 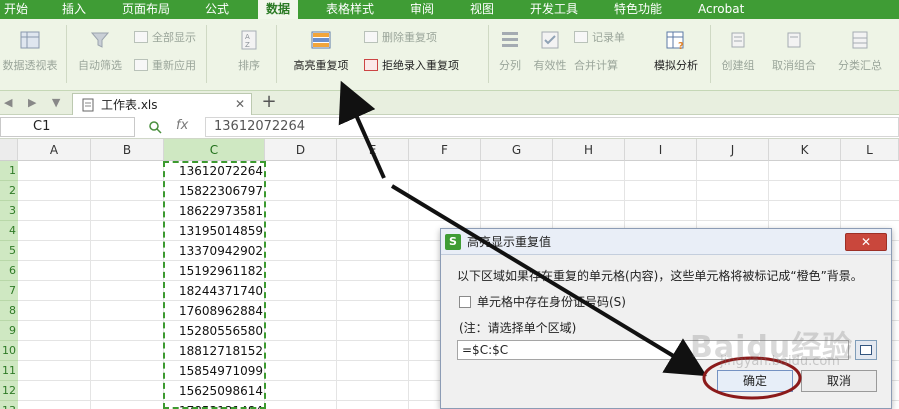 I want to click on consolidate-button: 合并计算, so click(x=596, y=65).